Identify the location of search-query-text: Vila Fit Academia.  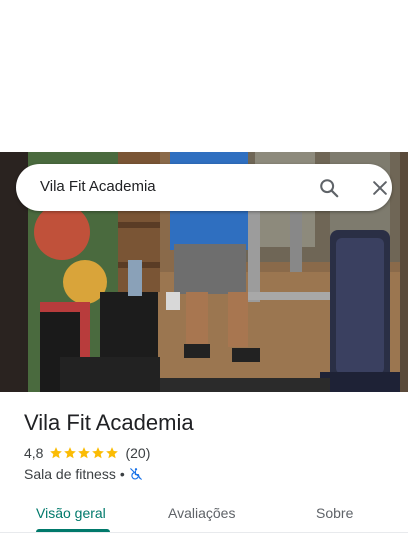
(98, 186).